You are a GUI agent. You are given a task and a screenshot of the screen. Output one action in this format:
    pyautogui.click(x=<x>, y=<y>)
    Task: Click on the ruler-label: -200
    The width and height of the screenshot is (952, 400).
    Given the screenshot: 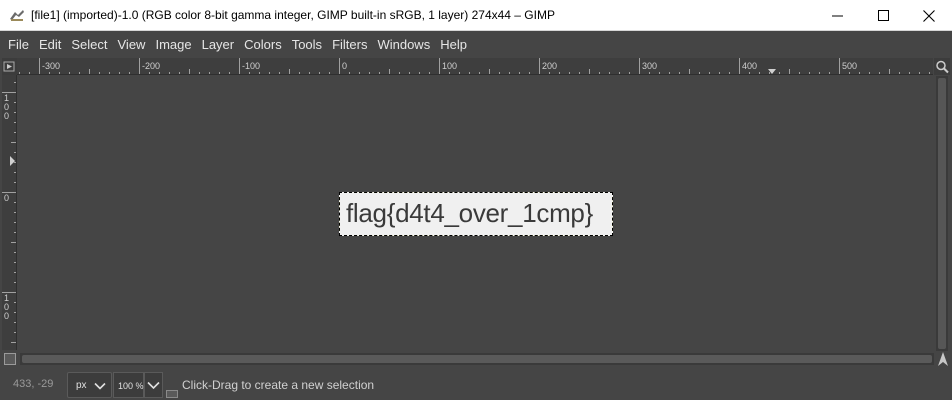 What is the action you would take?
    pyautogui.click(x=151, y=66)
    